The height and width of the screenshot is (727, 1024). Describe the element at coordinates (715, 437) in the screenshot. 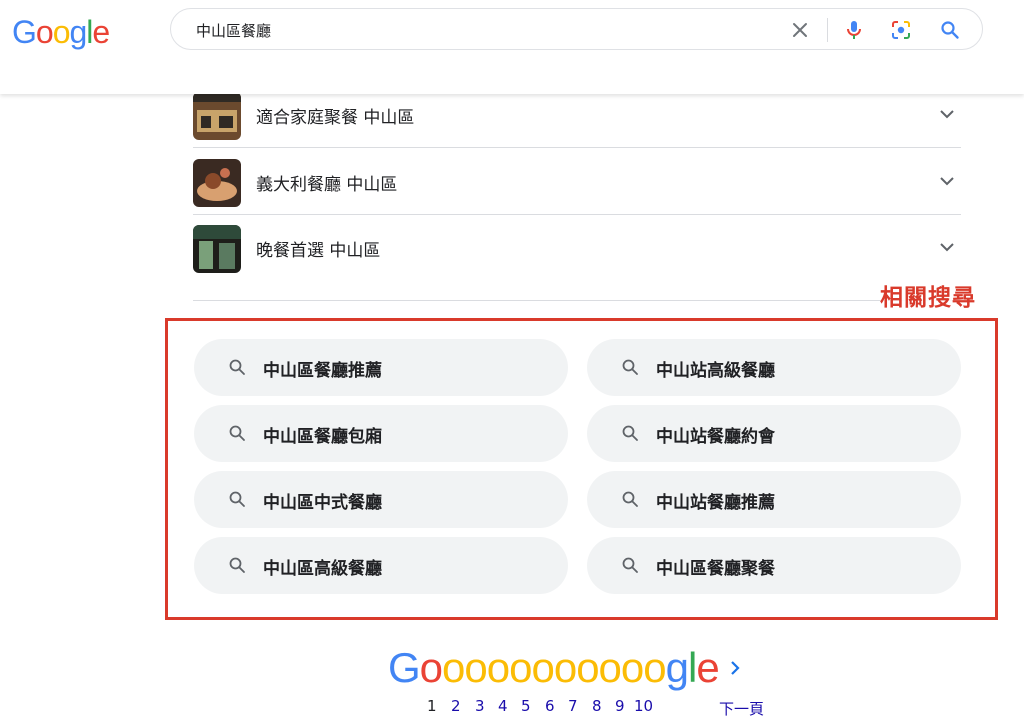

I see `chip-label: 中山站餐廳約會` at that location.